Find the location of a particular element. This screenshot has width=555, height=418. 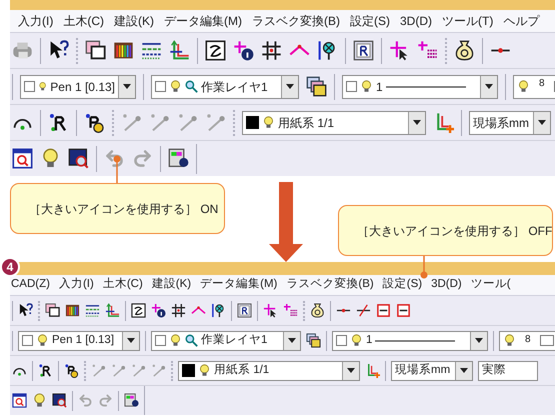

pin-icon is located at coordinates (218, 310).